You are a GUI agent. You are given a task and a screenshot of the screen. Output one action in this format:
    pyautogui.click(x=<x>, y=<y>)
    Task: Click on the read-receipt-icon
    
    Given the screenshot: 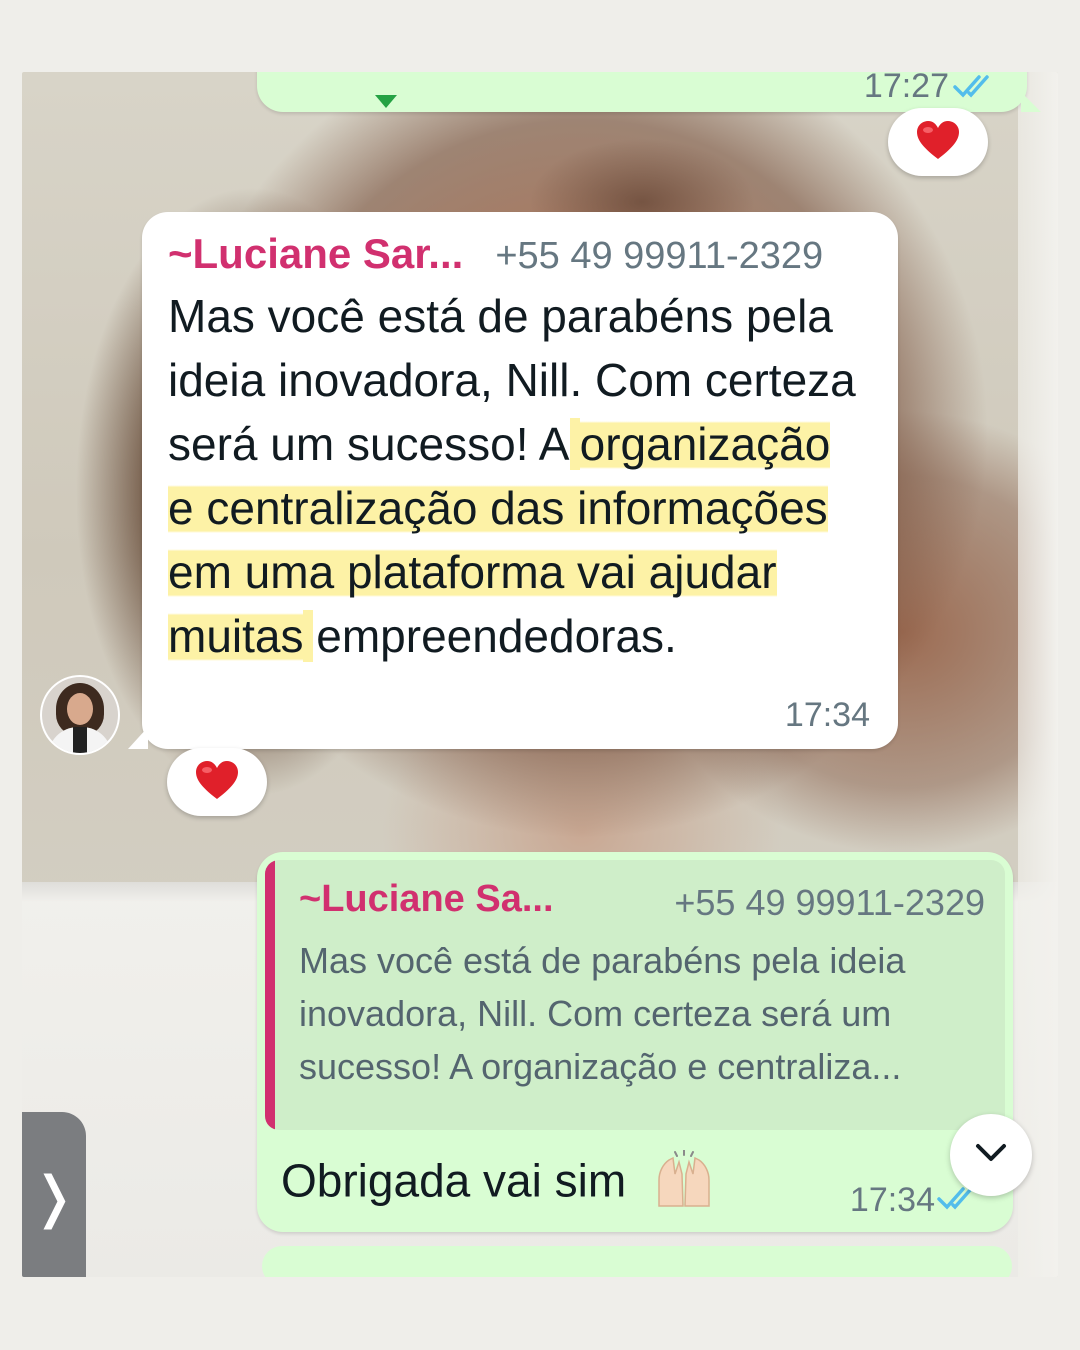 What is the action you would take?
    pyautogui.click(x=975, y=88)
    